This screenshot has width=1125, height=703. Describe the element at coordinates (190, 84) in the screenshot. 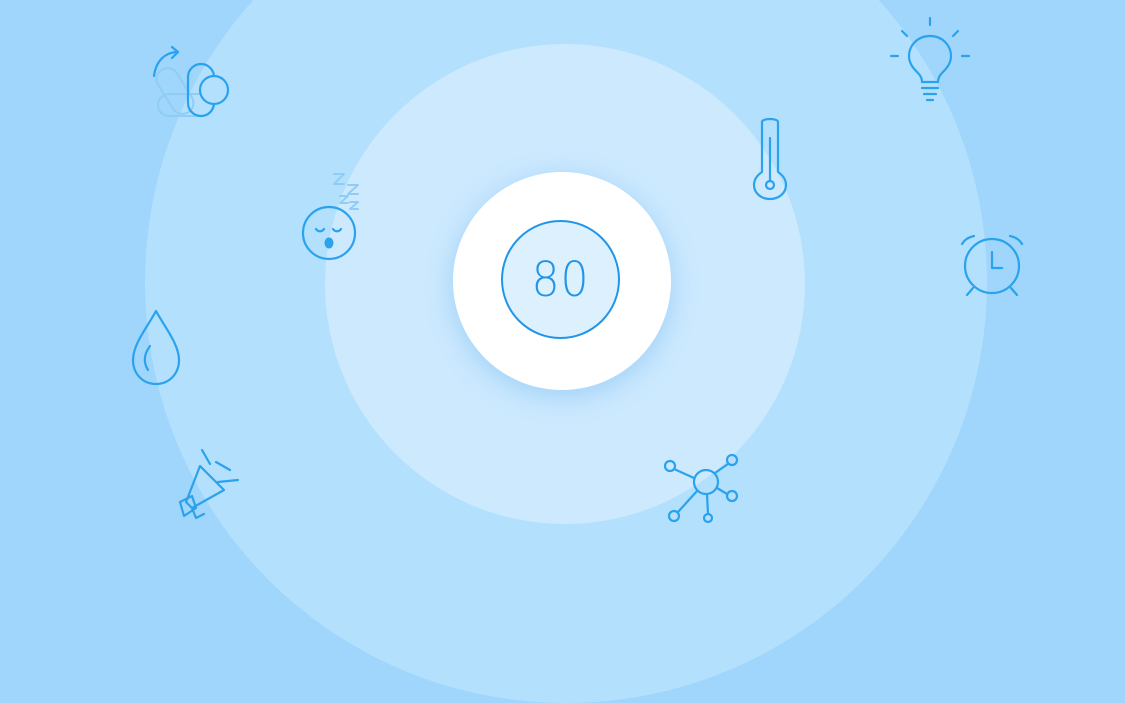

I see `pills-icon` at that location.